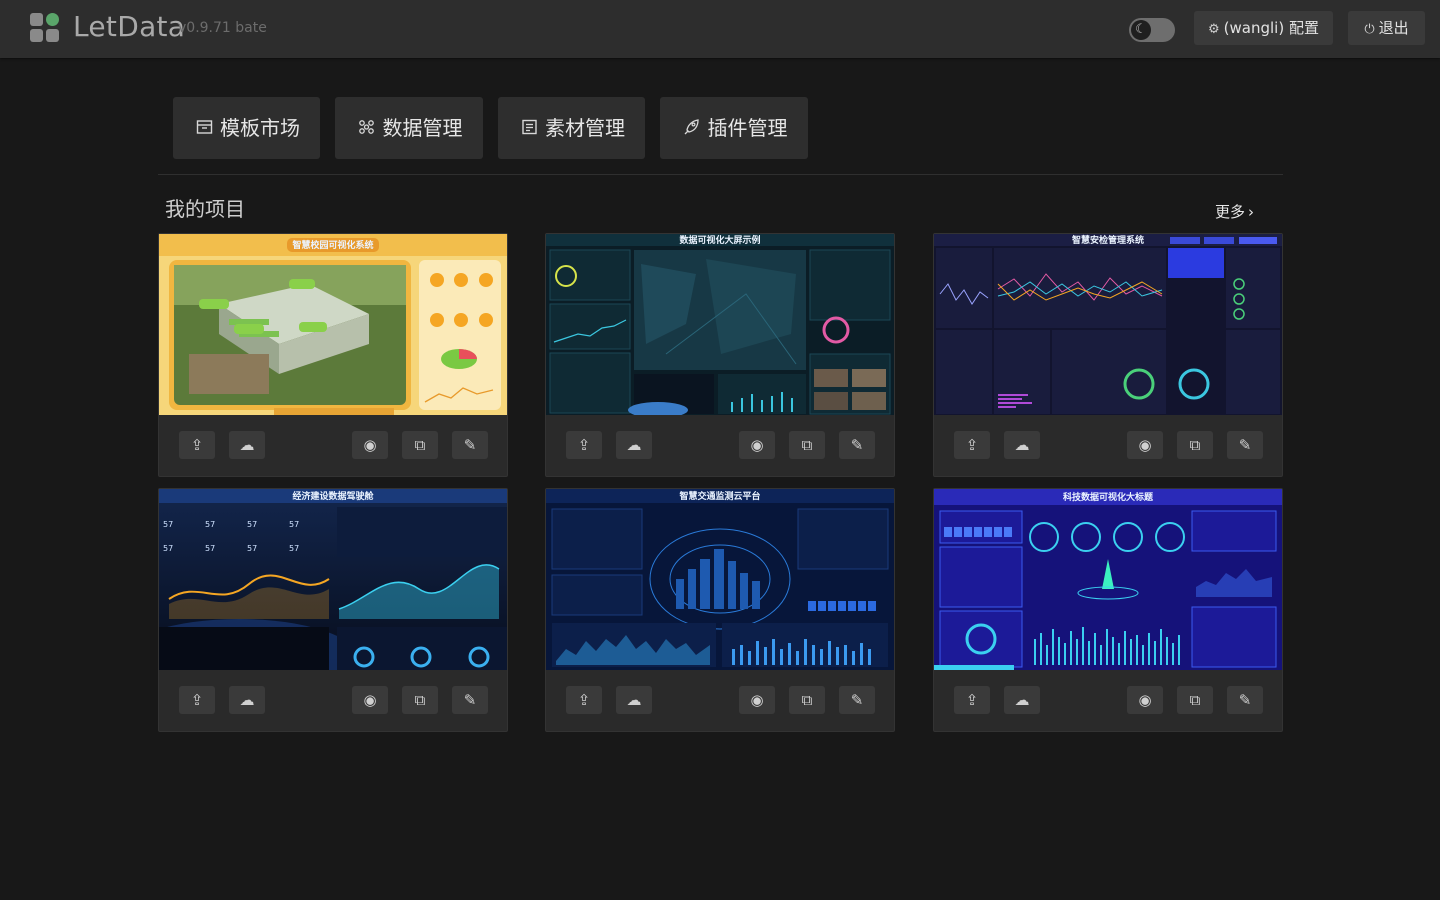 Image resolution: width=1440 pixels, height=900 pixels. What do you see at coordinates (719, 240) in the screenshot?
I see `thumbnail-title: 数据可视化大屏示例` at bounding box center [719, 240].